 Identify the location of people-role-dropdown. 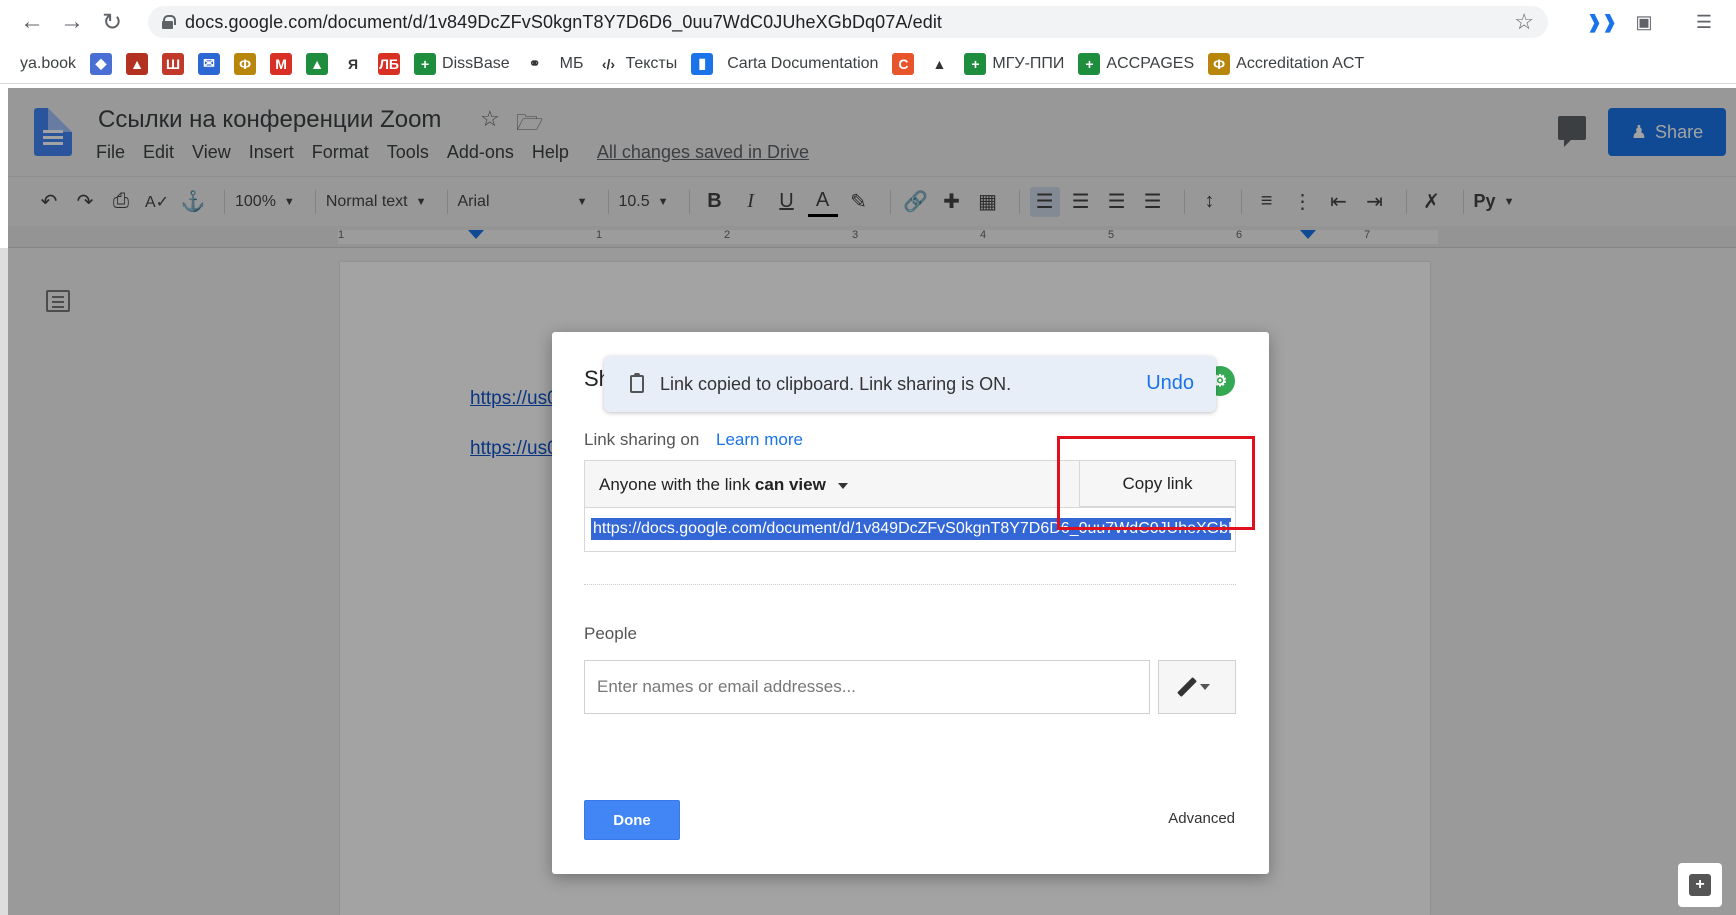
(1197, 687).